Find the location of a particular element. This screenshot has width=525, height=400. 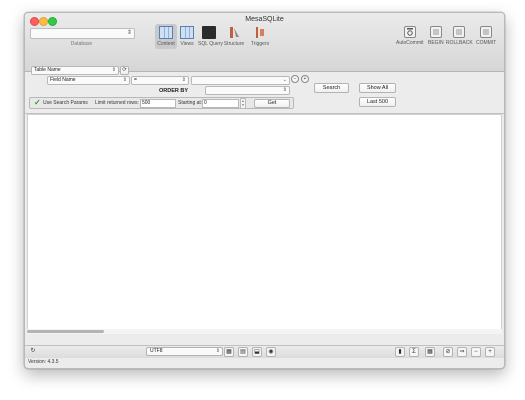

sum-button: Σ is located at coordinates (414, 352).